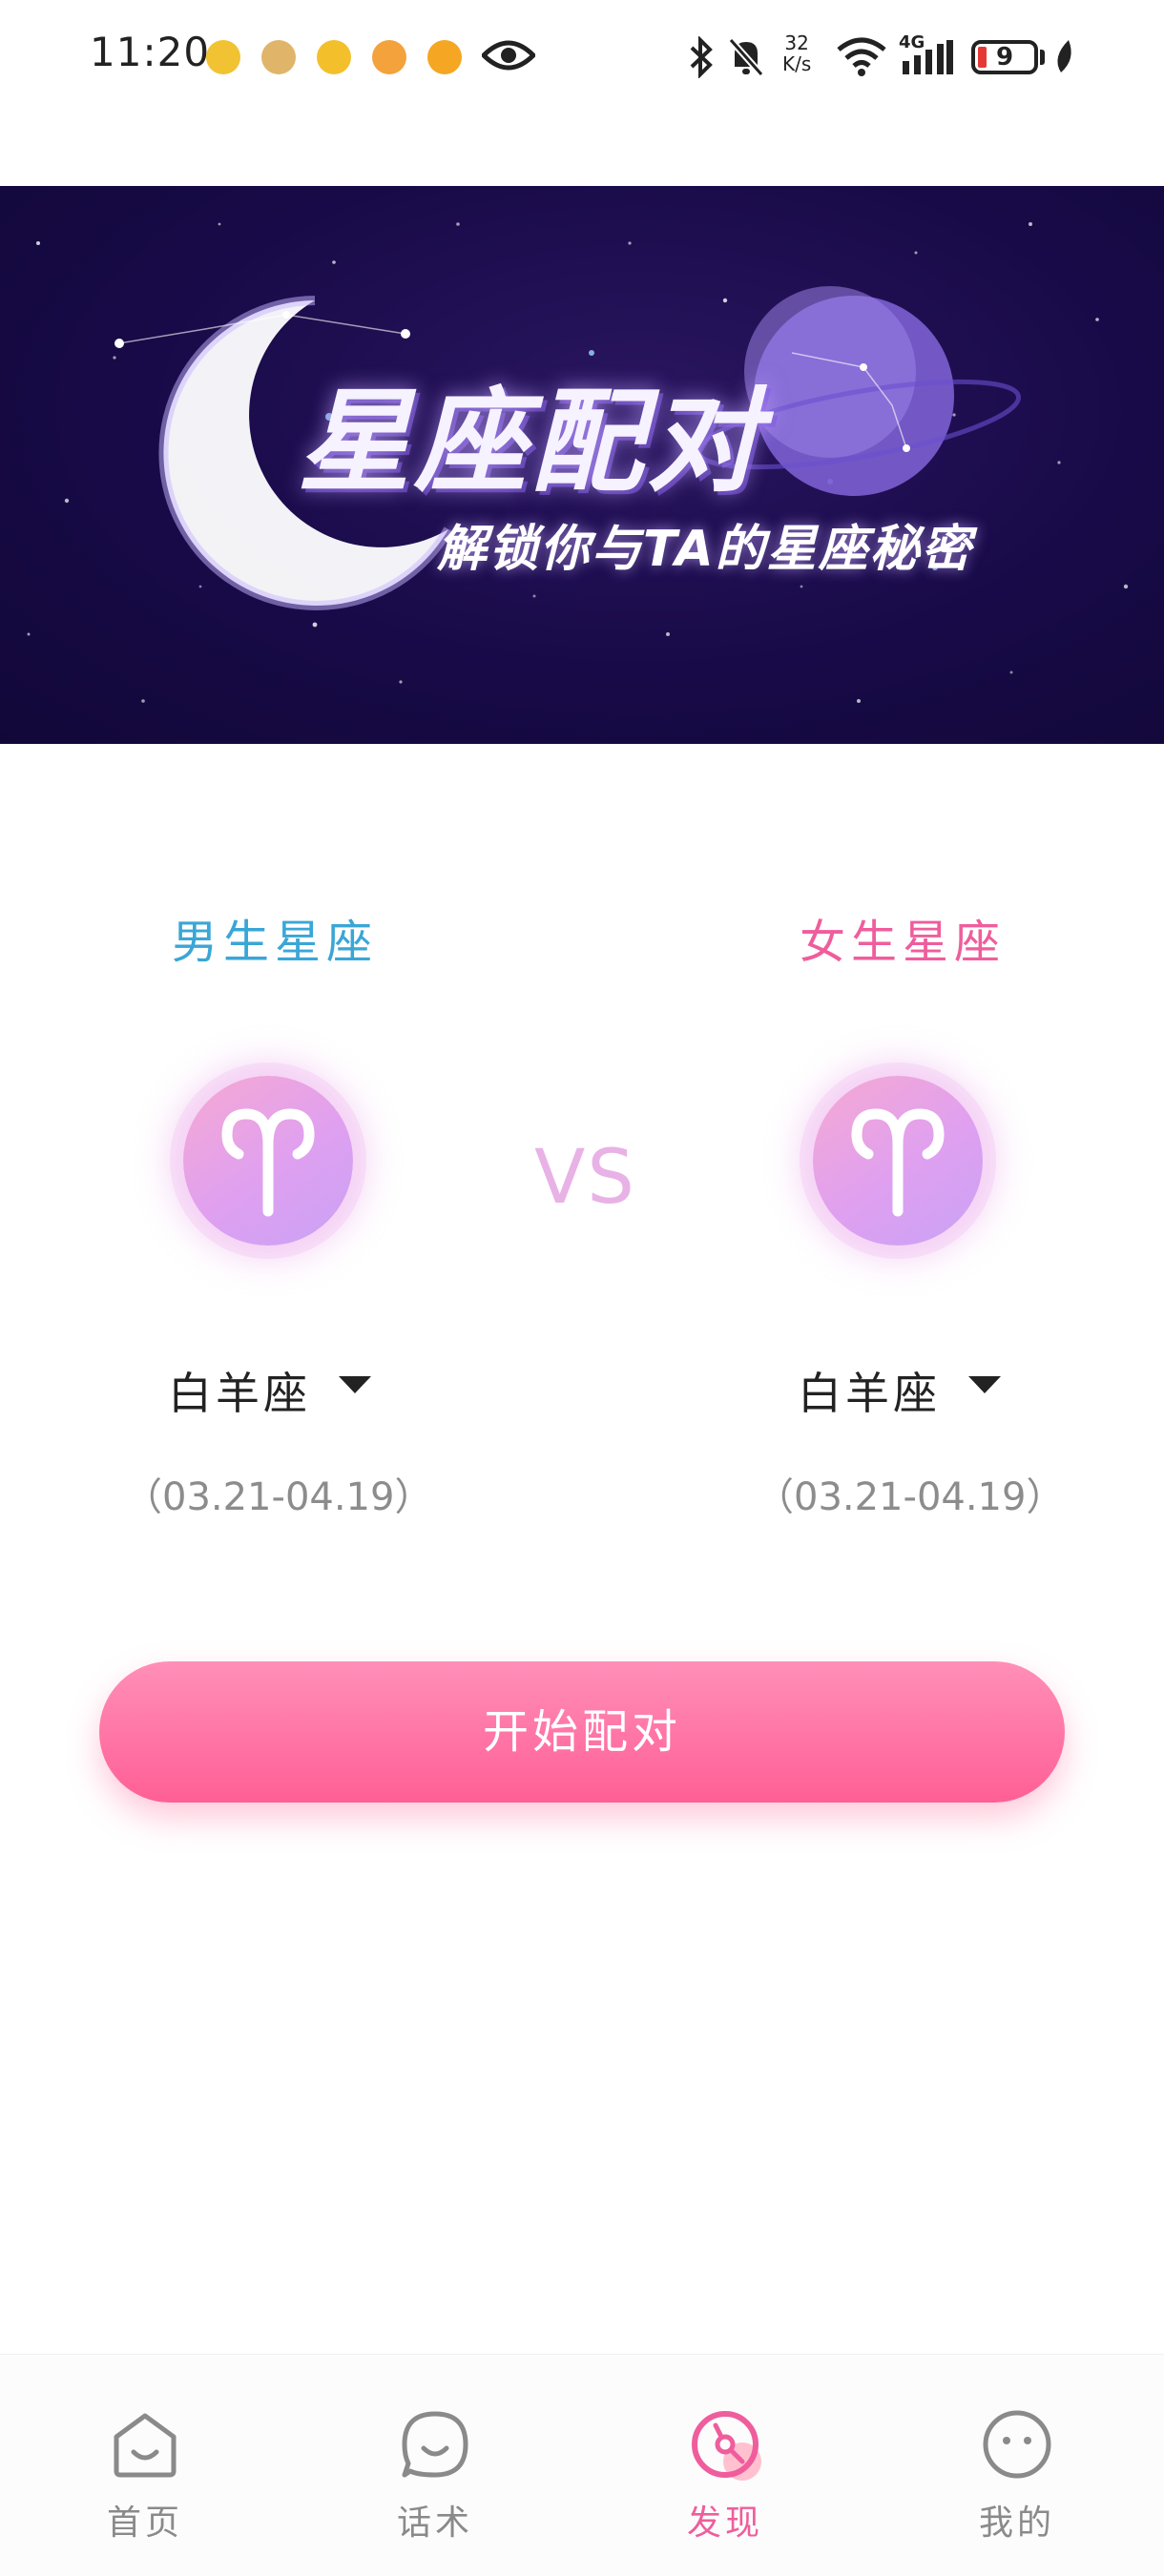  Describe the element at coordinates (585, 1178) in the screenshot. I see `vs-label: VS` at that location.